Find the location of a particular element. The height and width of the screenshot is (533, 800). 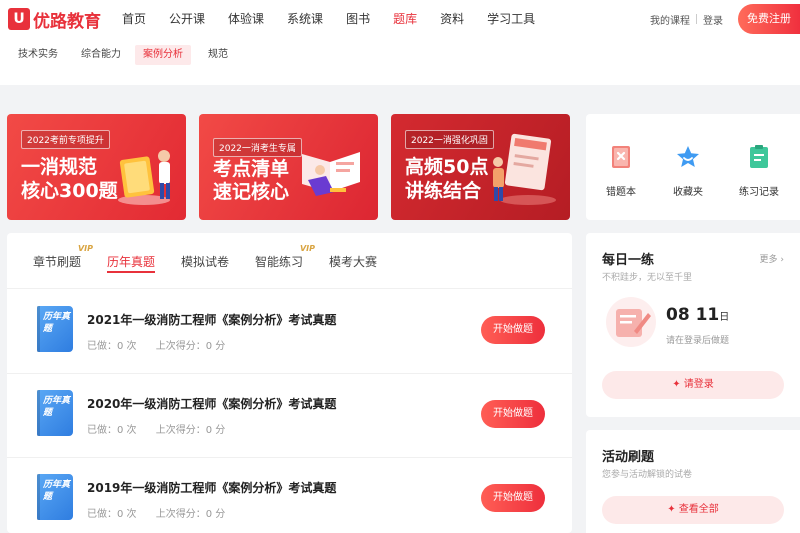

tool-favorites: 收藏夹 is located at coordinates (688, 171).